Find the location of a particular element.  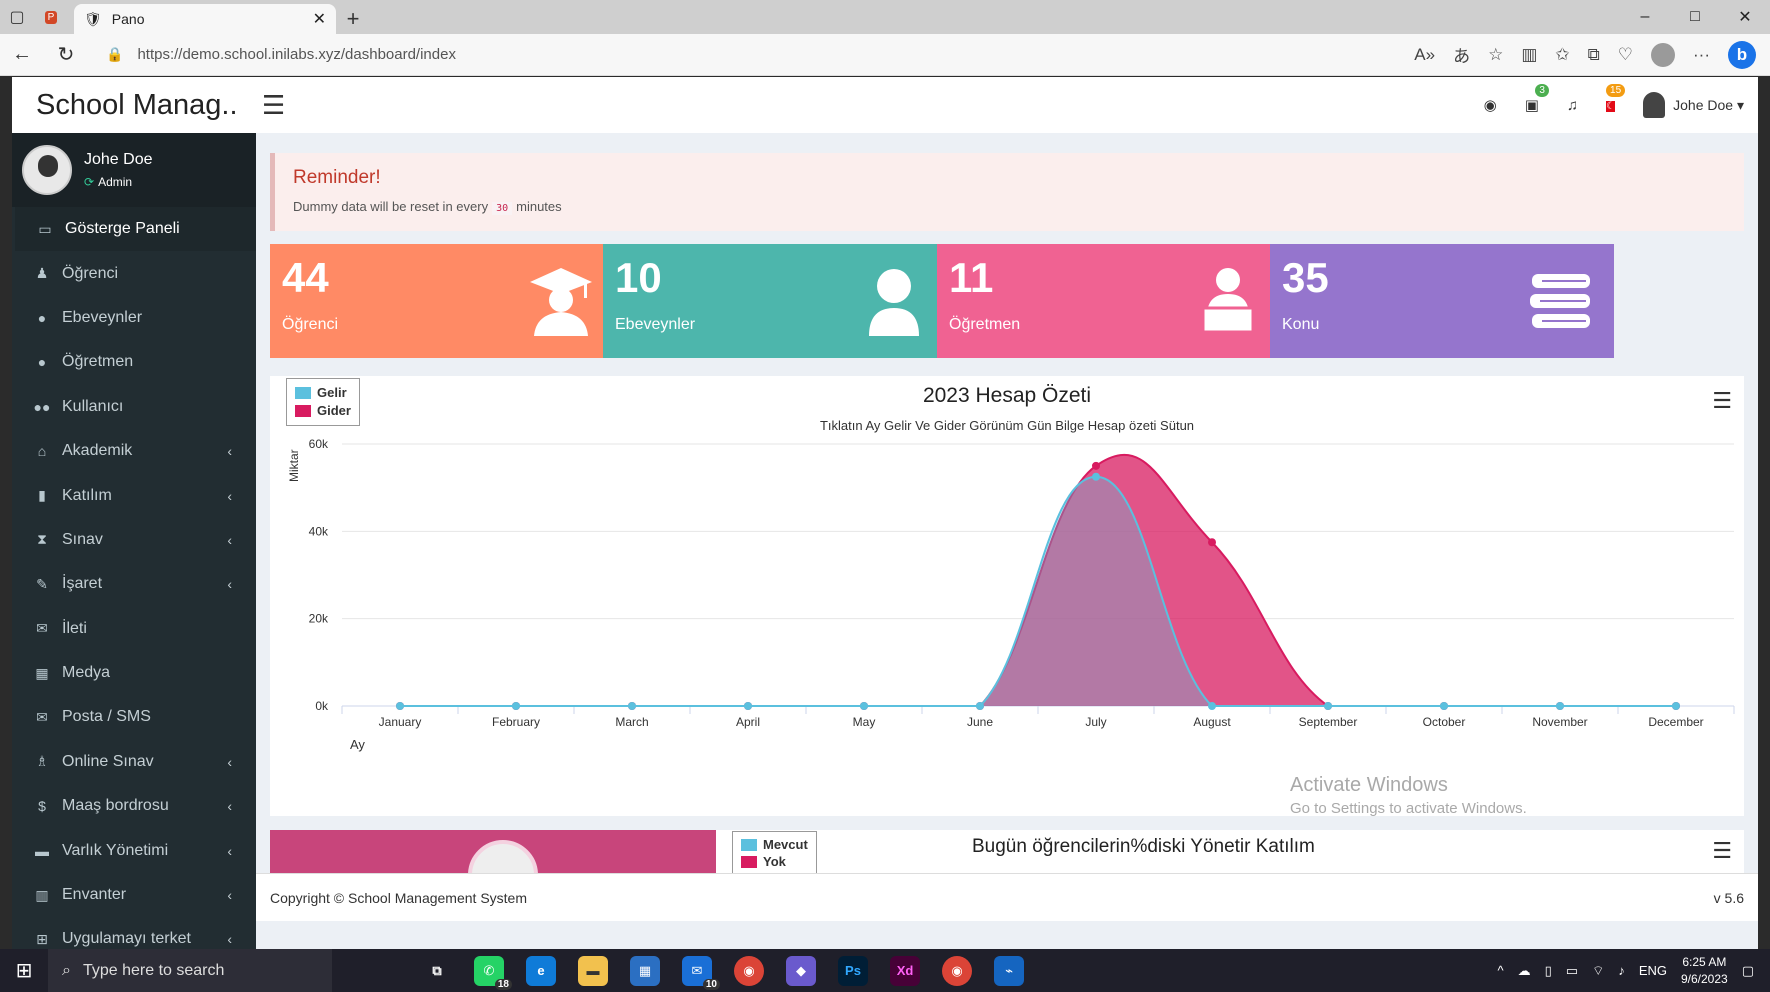

minimize-button: – is located at coordinates (1645, 17).